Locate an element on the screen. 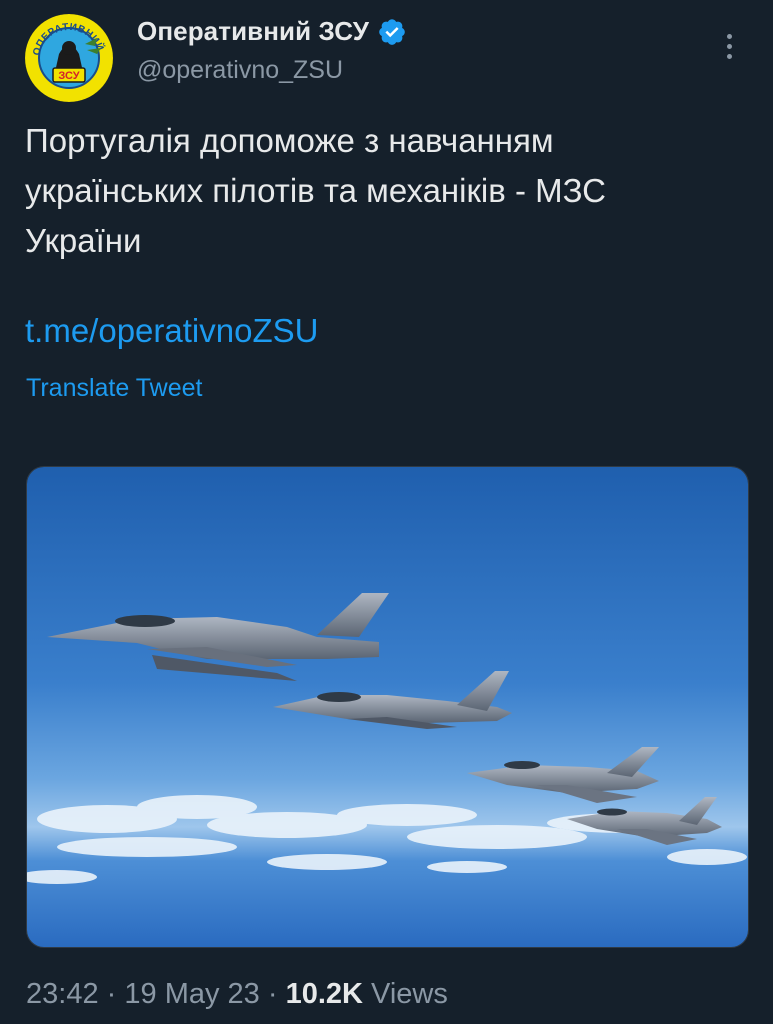 The height and width of the screenshot is (1024, 773). author-avatar: ОПЕРАТИВНИЙ ЗСУ is located at coordinates (69, 58).